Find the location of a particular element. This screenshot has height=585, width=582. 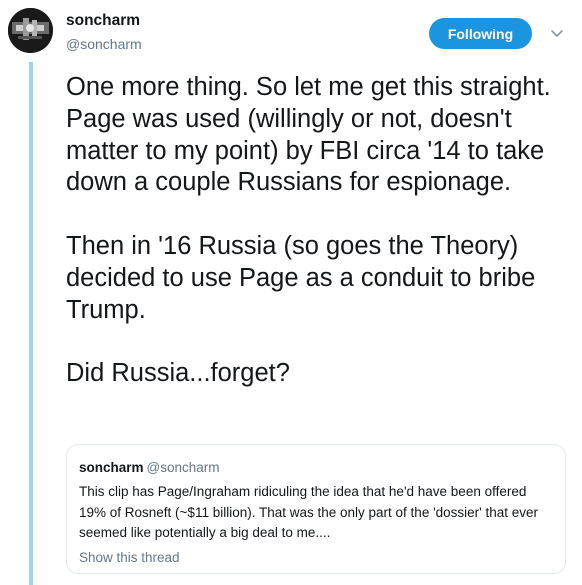

chevron-down-icon is located at coordinates (557, 34).